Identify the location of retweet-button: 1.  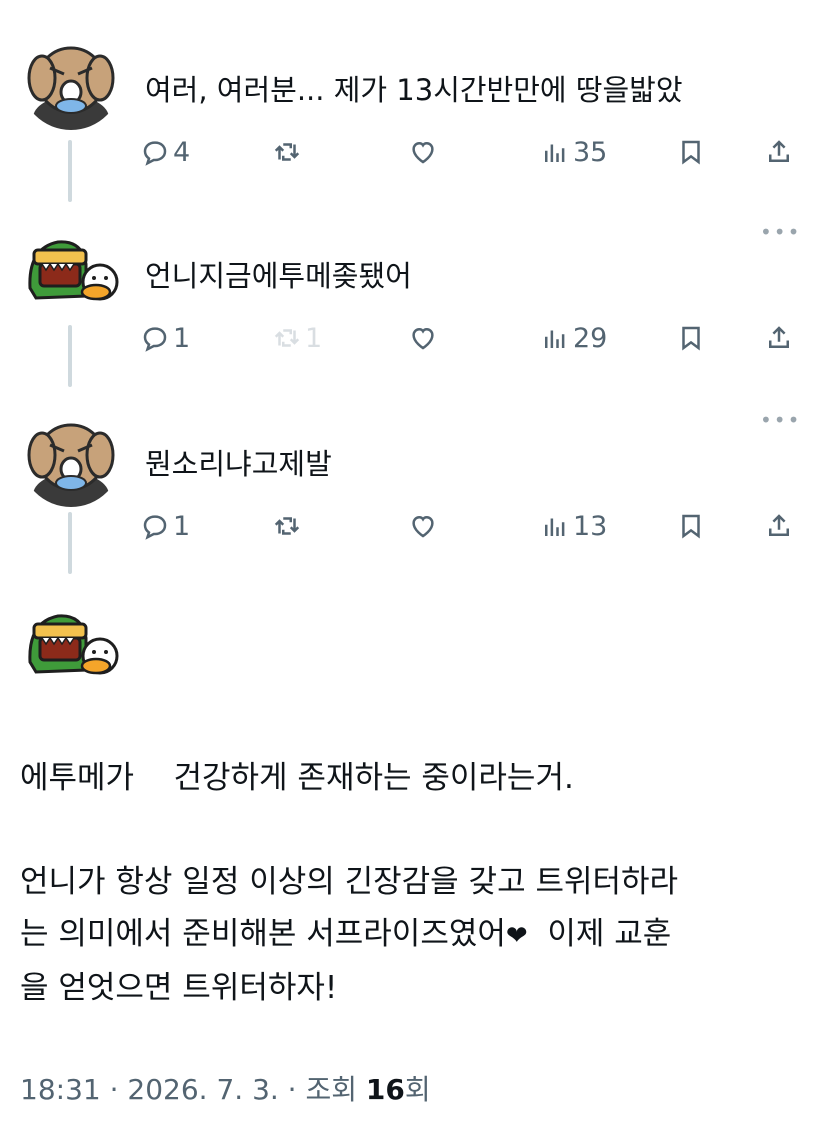
(297, 338).